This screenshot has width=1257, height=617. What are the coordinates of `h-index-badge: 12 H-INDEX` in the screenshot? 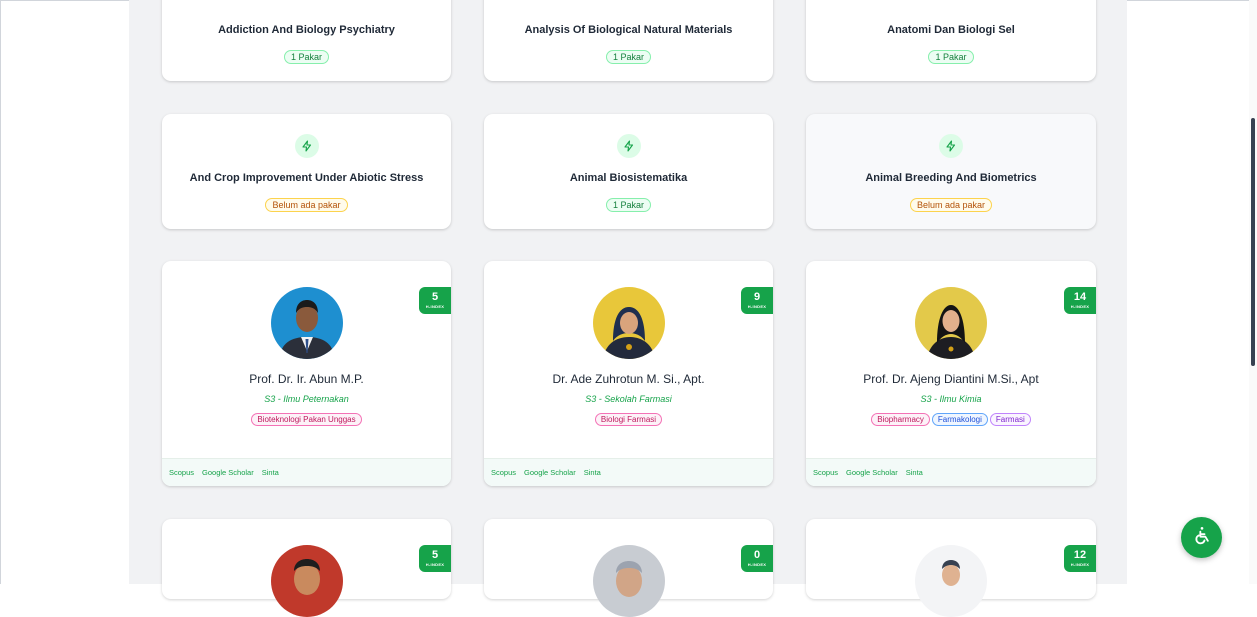 It's located at (1080, 558).